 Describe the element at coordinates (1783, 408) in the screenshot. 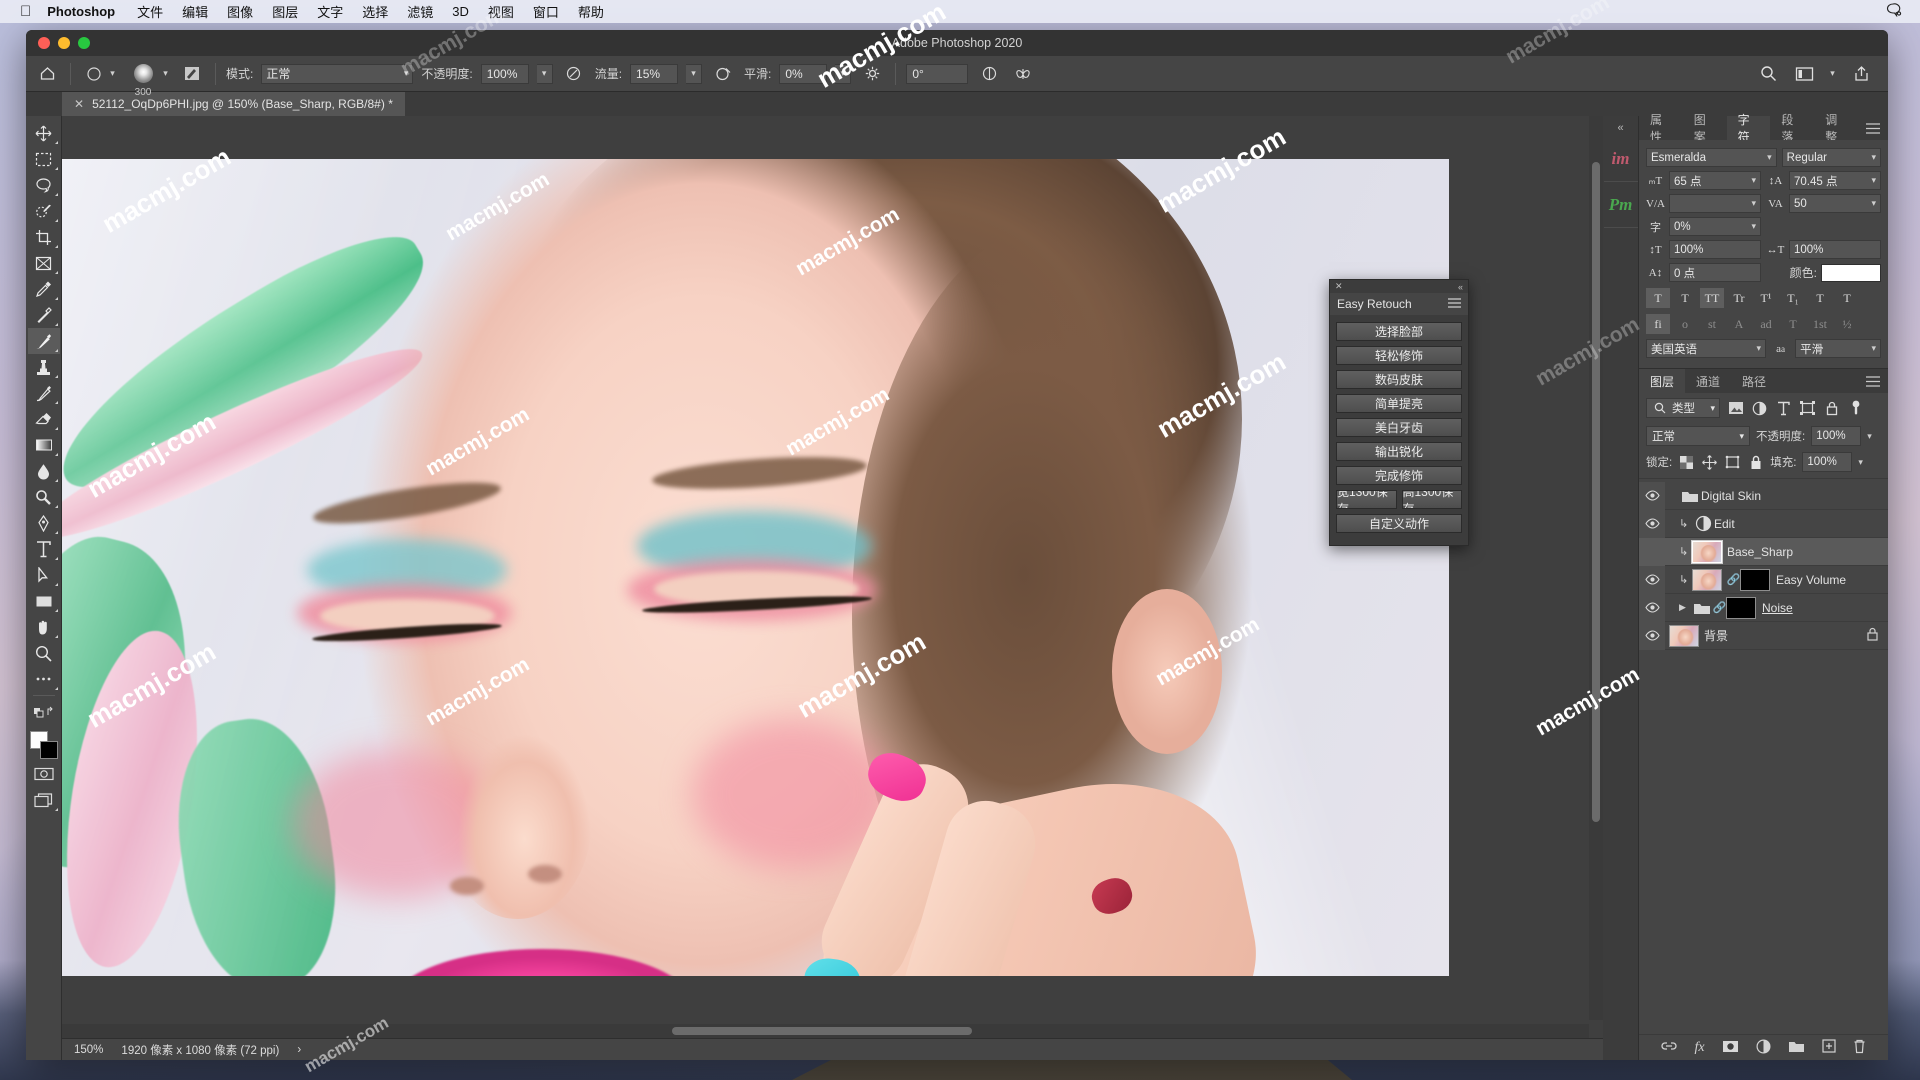

I see `type-filter-icon` at that location.